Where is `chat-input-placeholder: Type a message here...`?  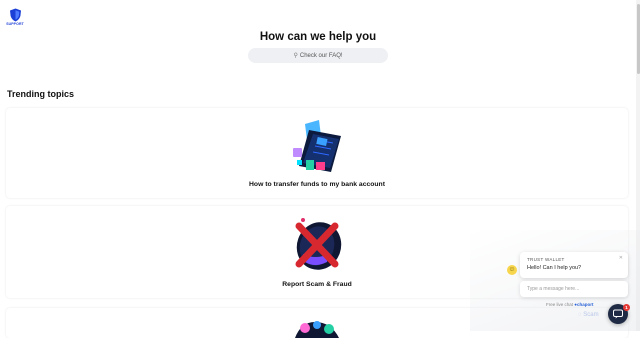
chat-input-placeholder: Type a message here... is located at coordinates (553, 289).